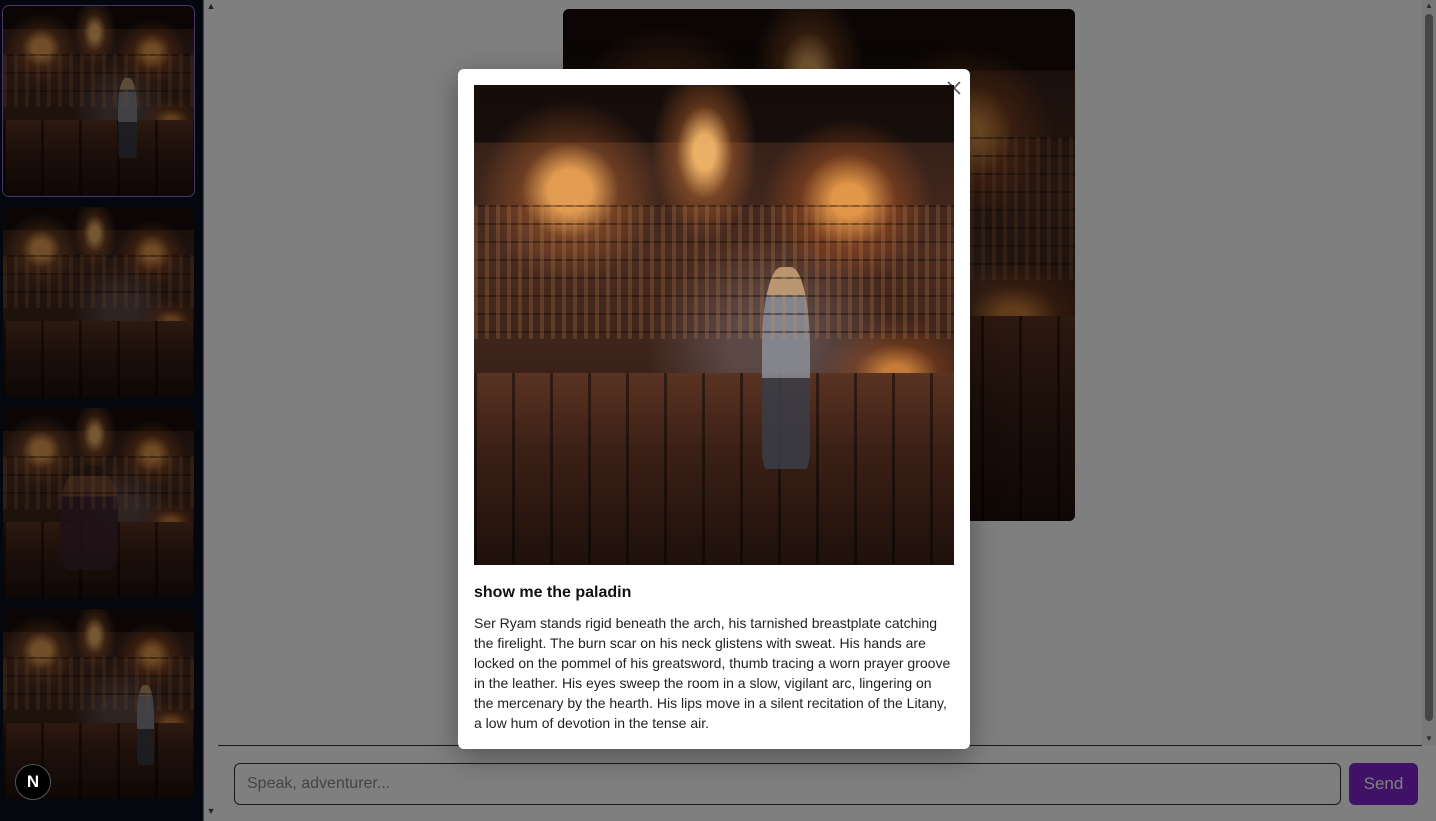 This screenshot has width=1436, height=821. Describe the element at coordinates (33, 782) in the screenshot. I see `app-badge: N` at that location.